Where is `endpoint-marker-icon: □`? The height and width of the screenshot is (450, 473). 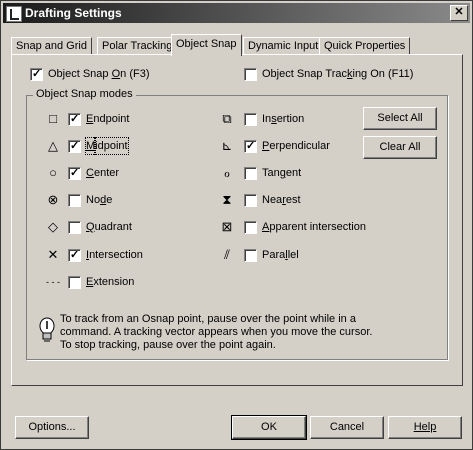
endpoint-marker-icon: □ is located at coordinates (53, 118).